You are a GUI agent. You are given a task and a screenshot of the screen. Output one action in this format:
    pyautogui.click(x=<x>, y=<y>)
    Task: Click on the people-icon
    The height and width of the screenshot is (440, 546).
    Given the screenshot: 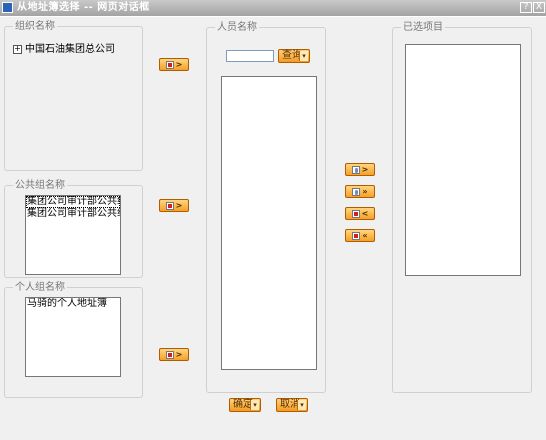 What is the action you would take?
    pyautogui.click(x=356, y=191)
    